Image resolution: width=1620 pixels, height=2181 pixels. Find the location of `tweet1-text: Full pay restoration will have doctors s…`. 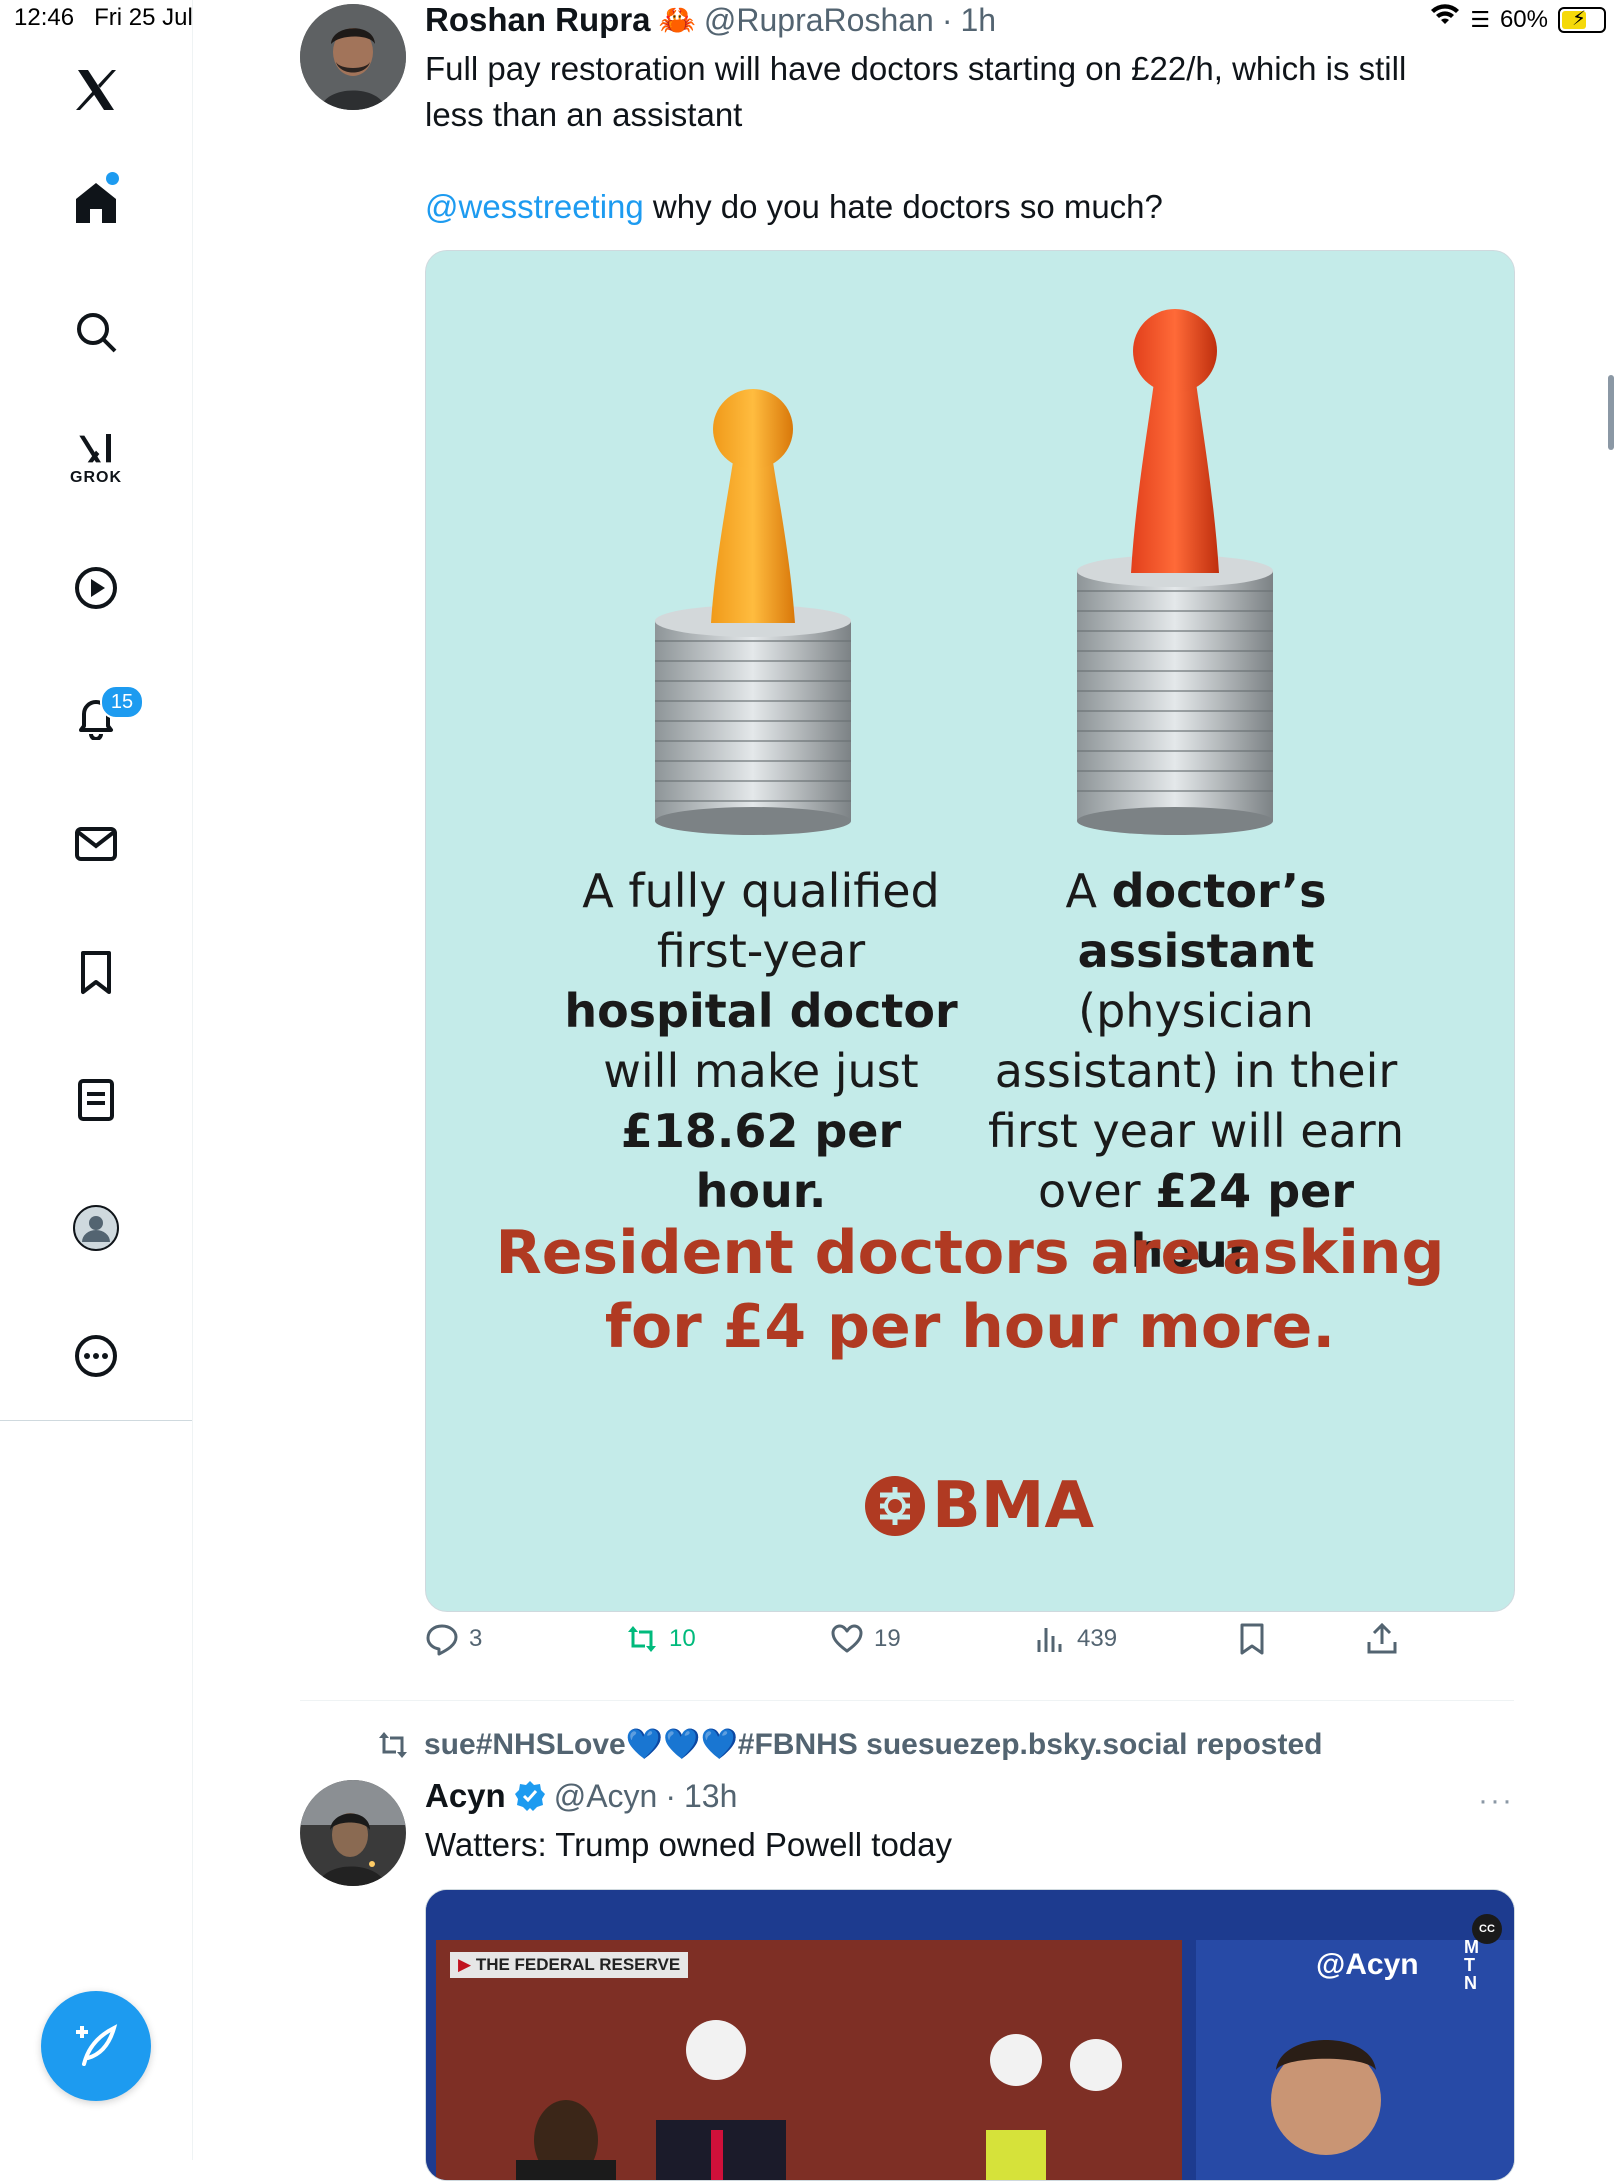

tweet1-text: Full pay restoration will have doctors s… is located at coordinates (975, 138).